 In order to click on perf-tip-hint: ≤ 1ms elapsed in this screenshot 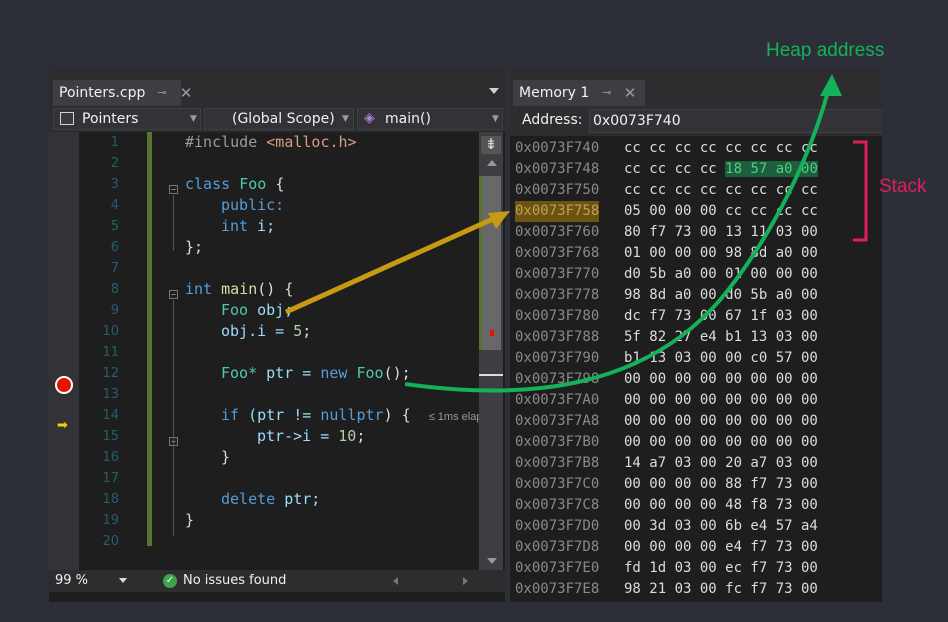, I will do `click(453, 417)`.